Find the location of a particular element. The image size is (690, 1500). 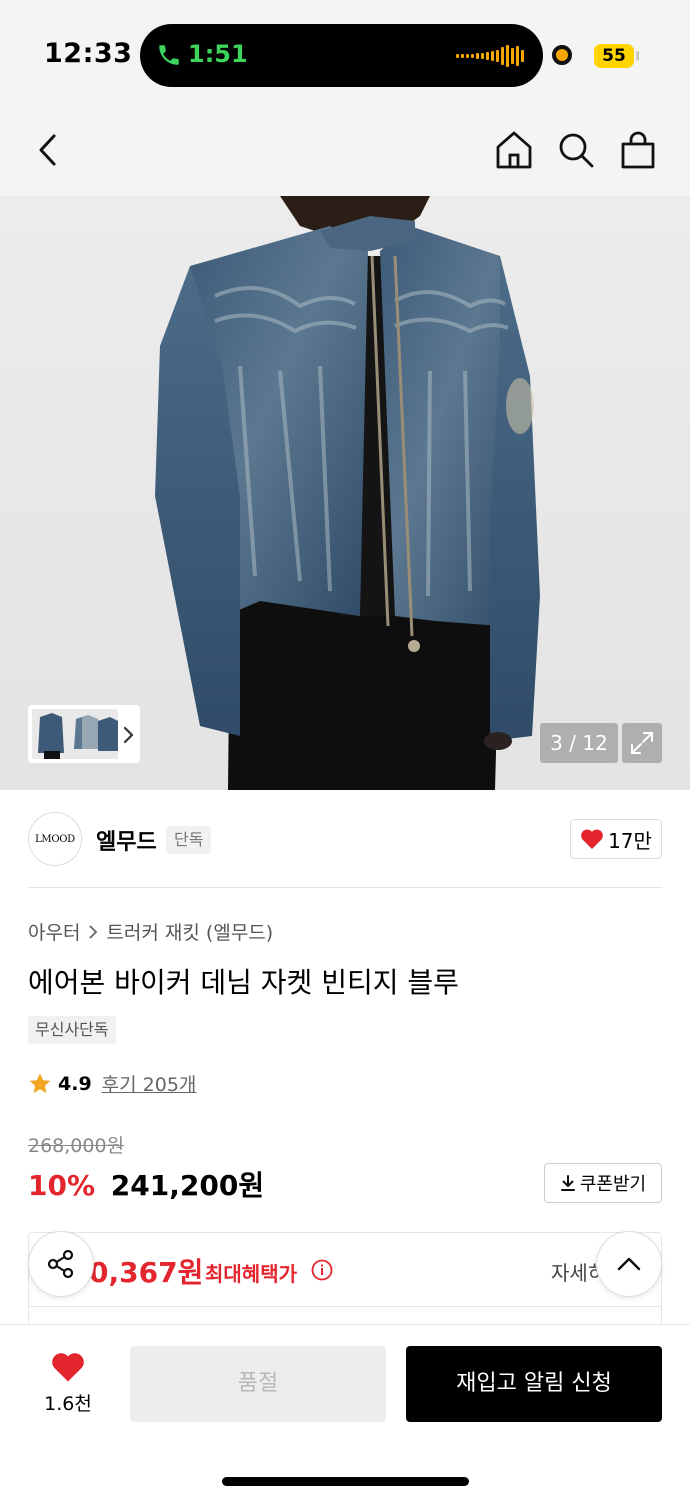

back-button is located at coordinates (48, 150).